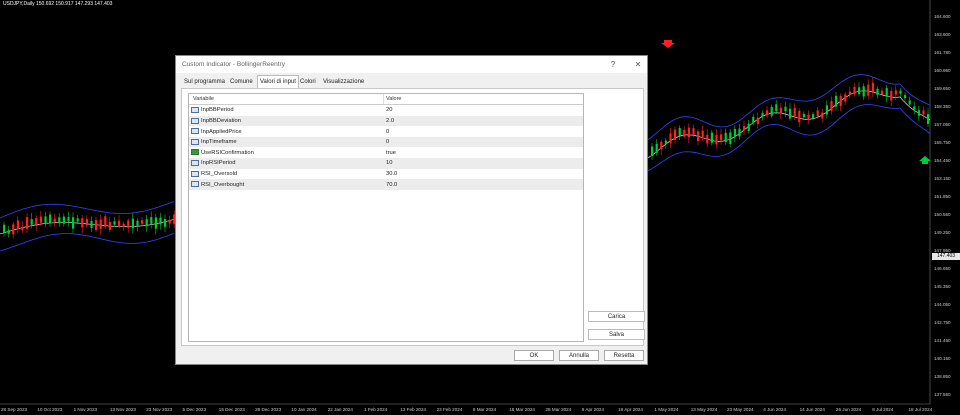  What do you see at coordinates (389, 110) in the screenshot?
I see `param-value: 20` at bounding box center [389, 110].